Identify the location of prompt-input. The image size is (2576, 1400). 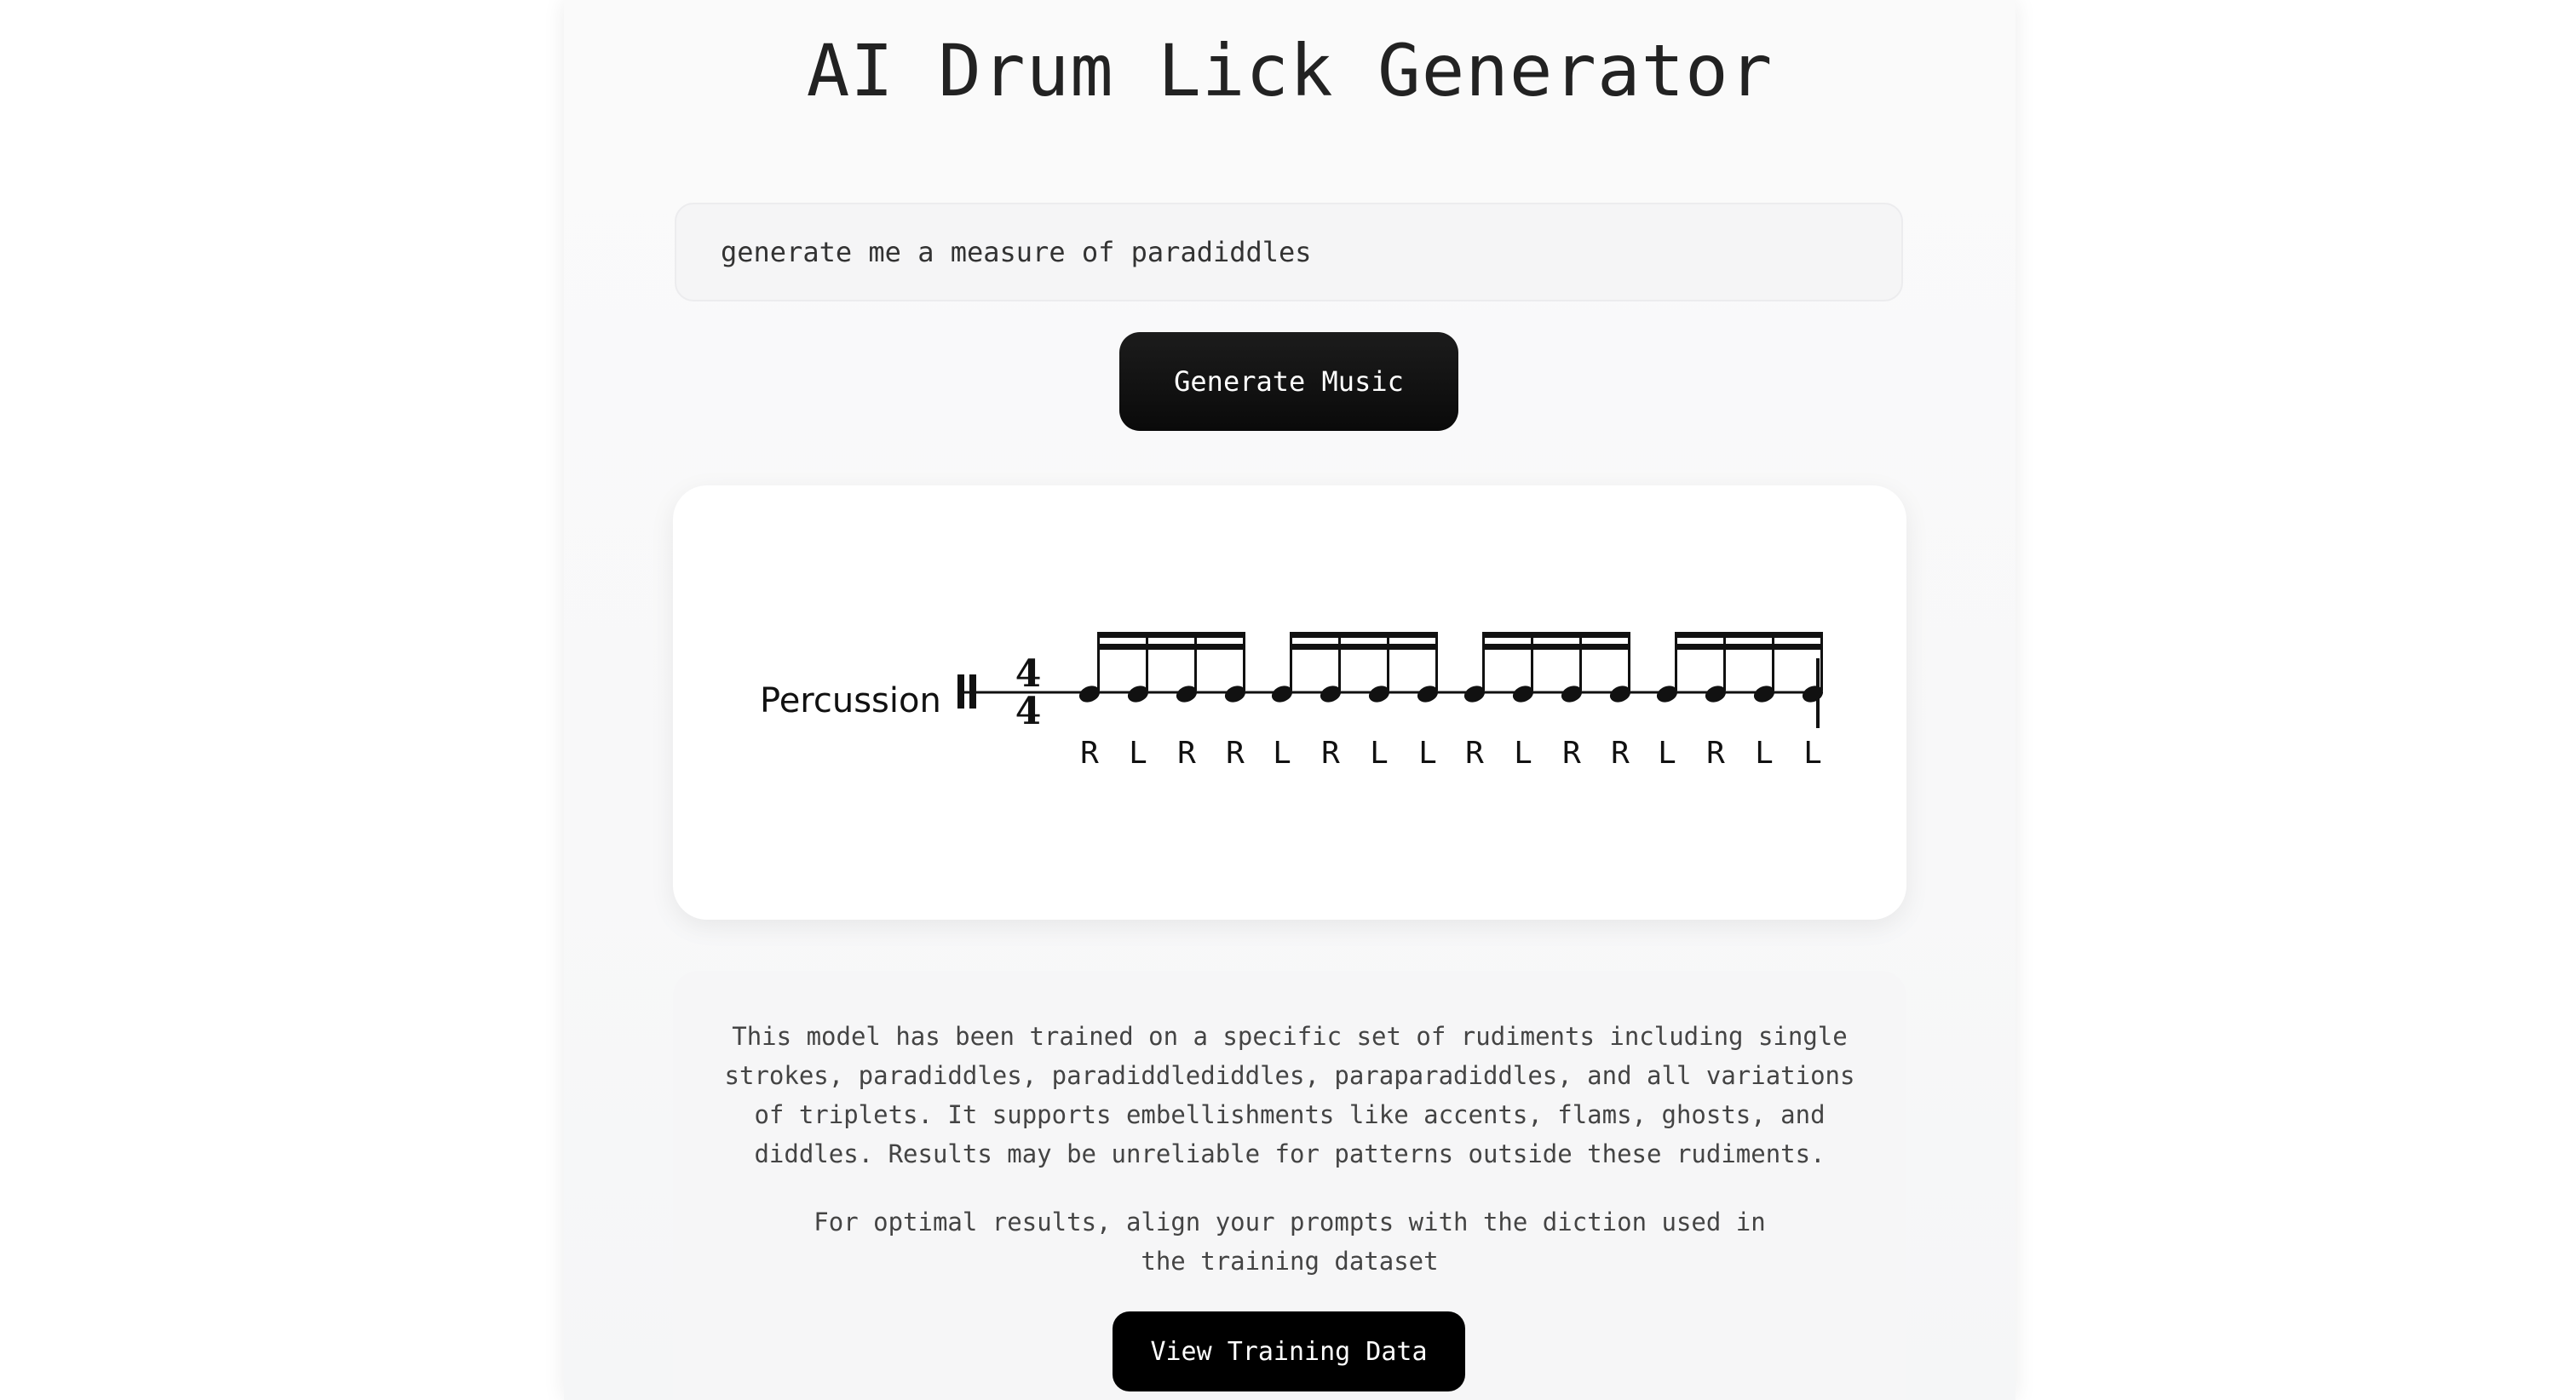
(1289, 252).